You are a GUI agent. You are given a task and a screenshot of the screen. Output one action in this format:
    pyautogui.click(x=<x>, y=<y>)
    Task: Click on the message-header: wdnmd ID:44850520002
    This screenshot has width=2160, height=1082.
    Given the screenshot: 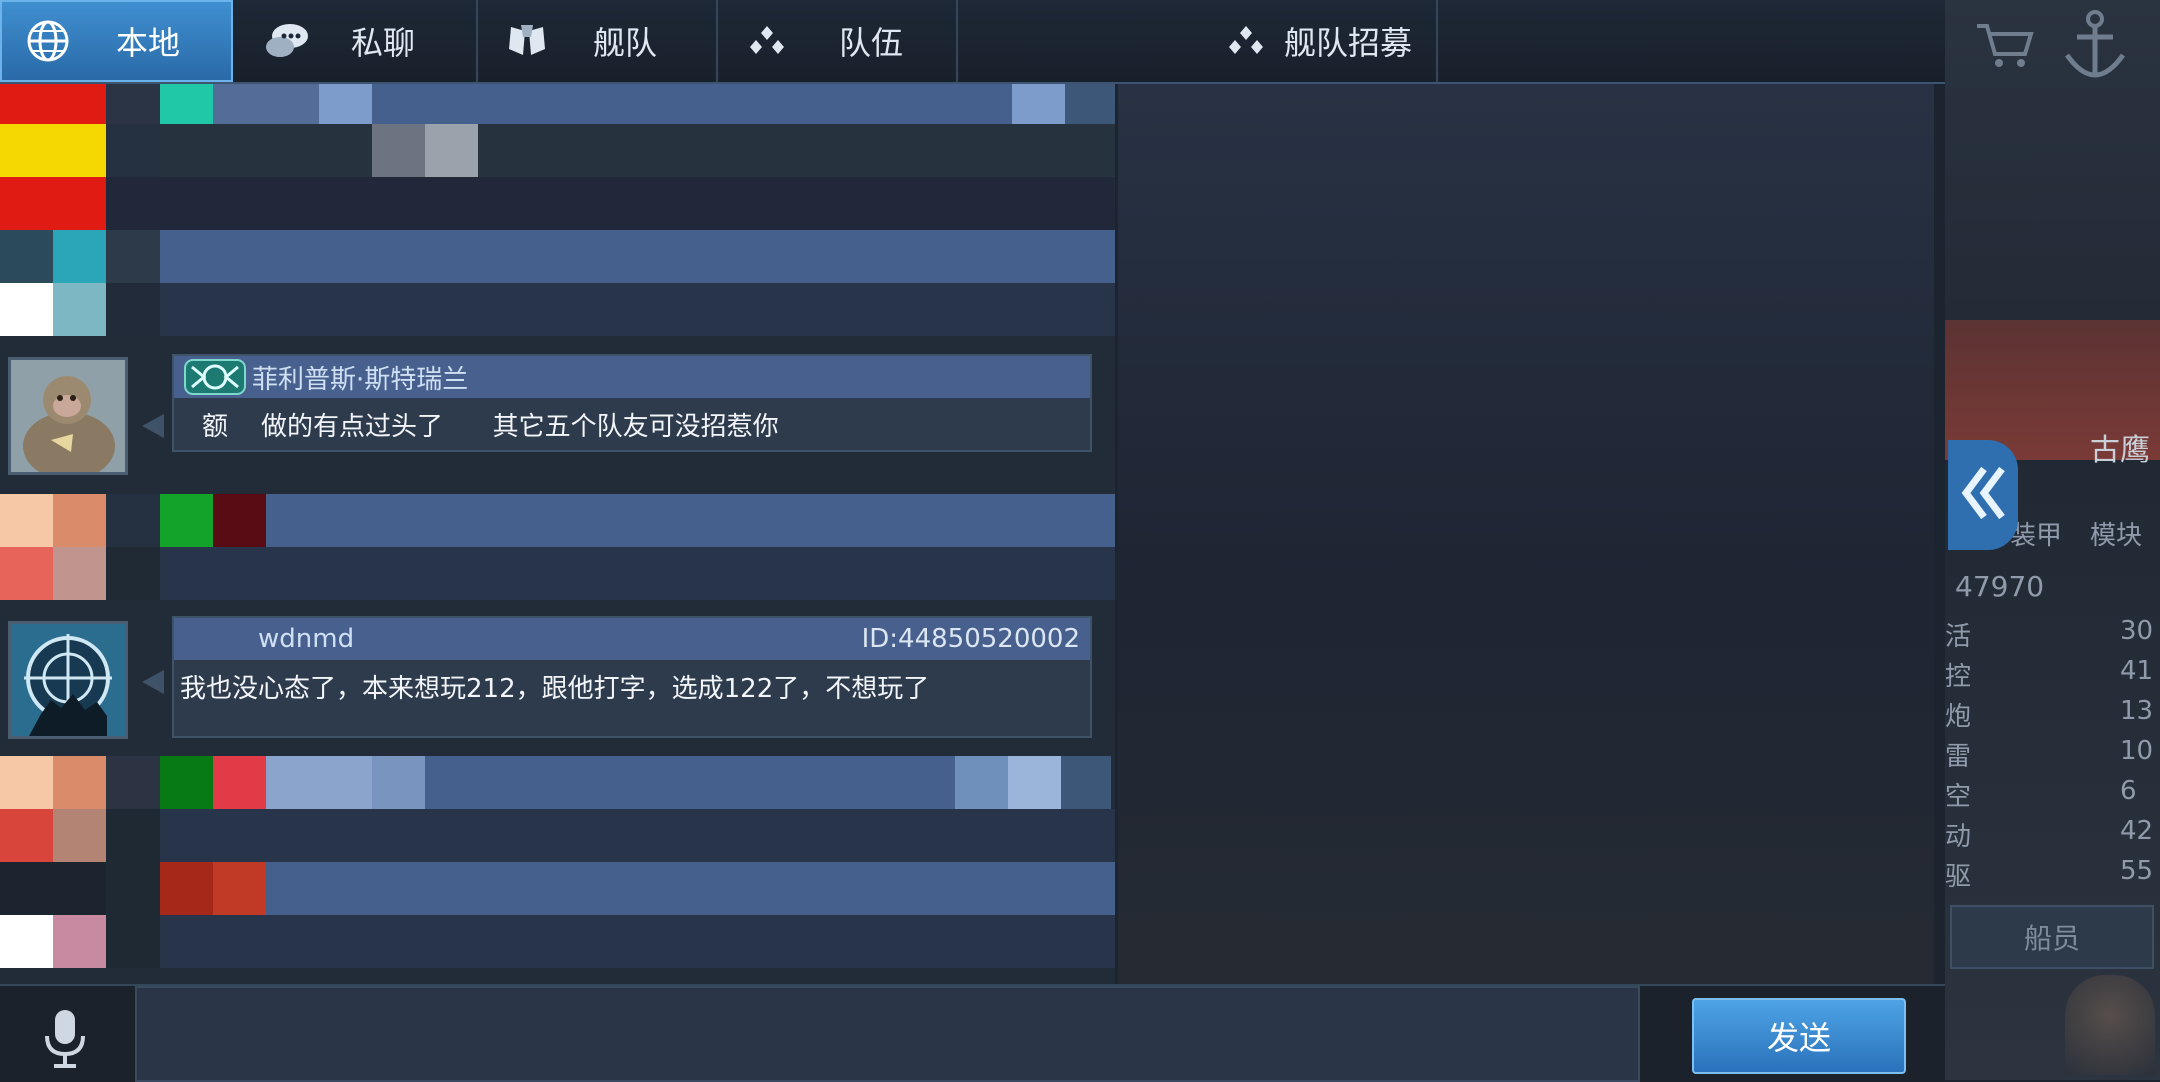 What is the action you would take?
    pyautogui.click(x=632, y=639)
    